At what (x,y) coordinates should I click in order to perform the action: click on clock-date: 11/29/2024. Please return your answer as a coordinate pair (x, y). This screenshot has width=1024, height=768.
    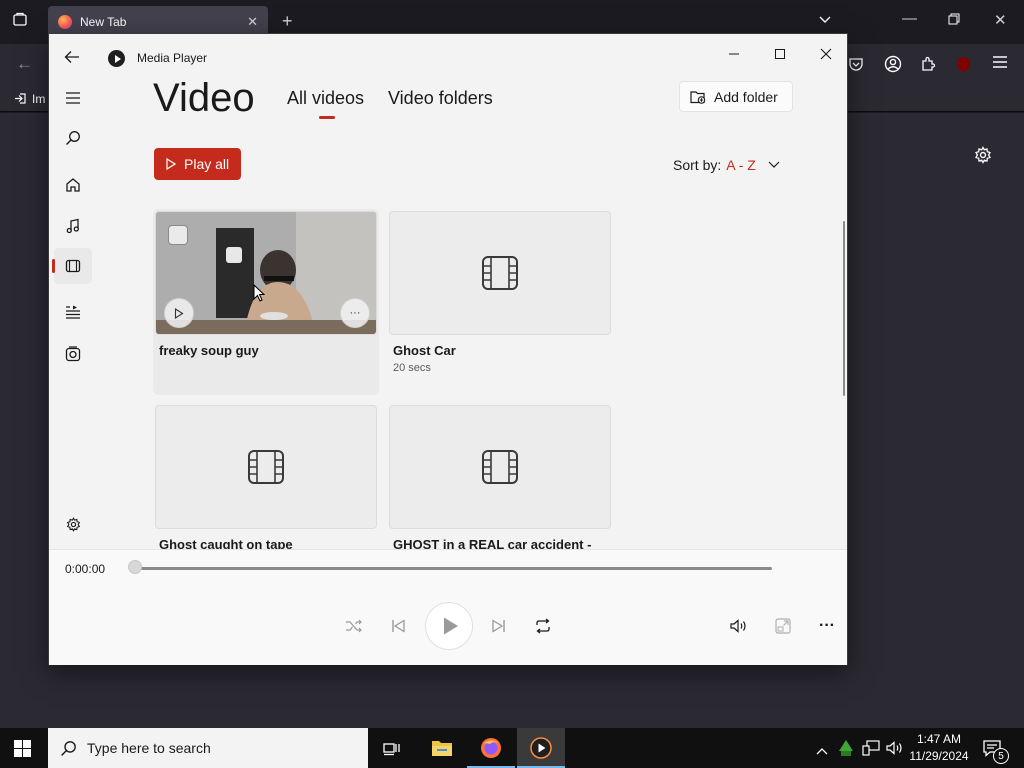
    Looking at the image, I should click on (939, 756).